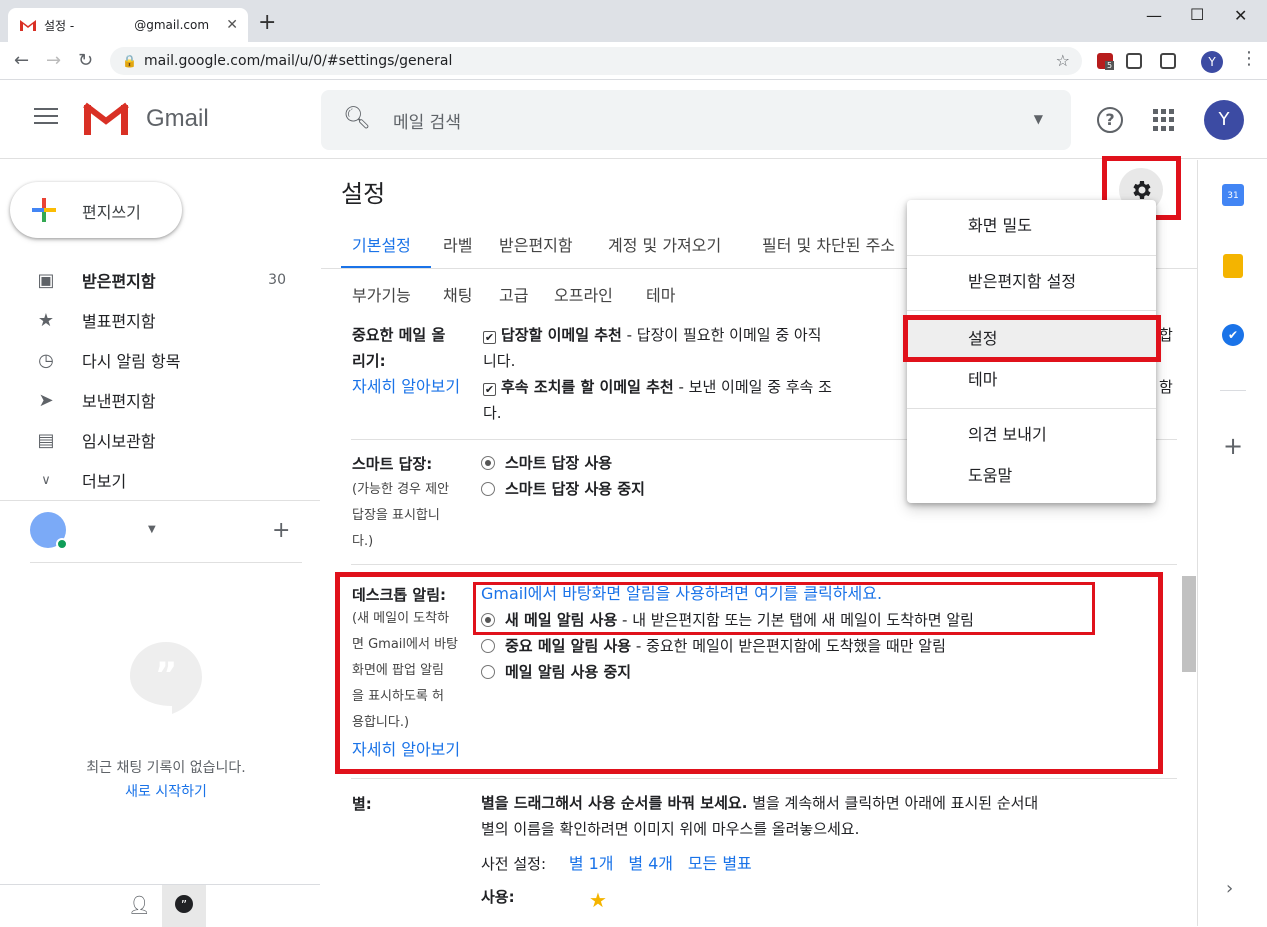 This screenshot has width=1267, height=927. I want to click on forward-icon: →, so click(53, 60).